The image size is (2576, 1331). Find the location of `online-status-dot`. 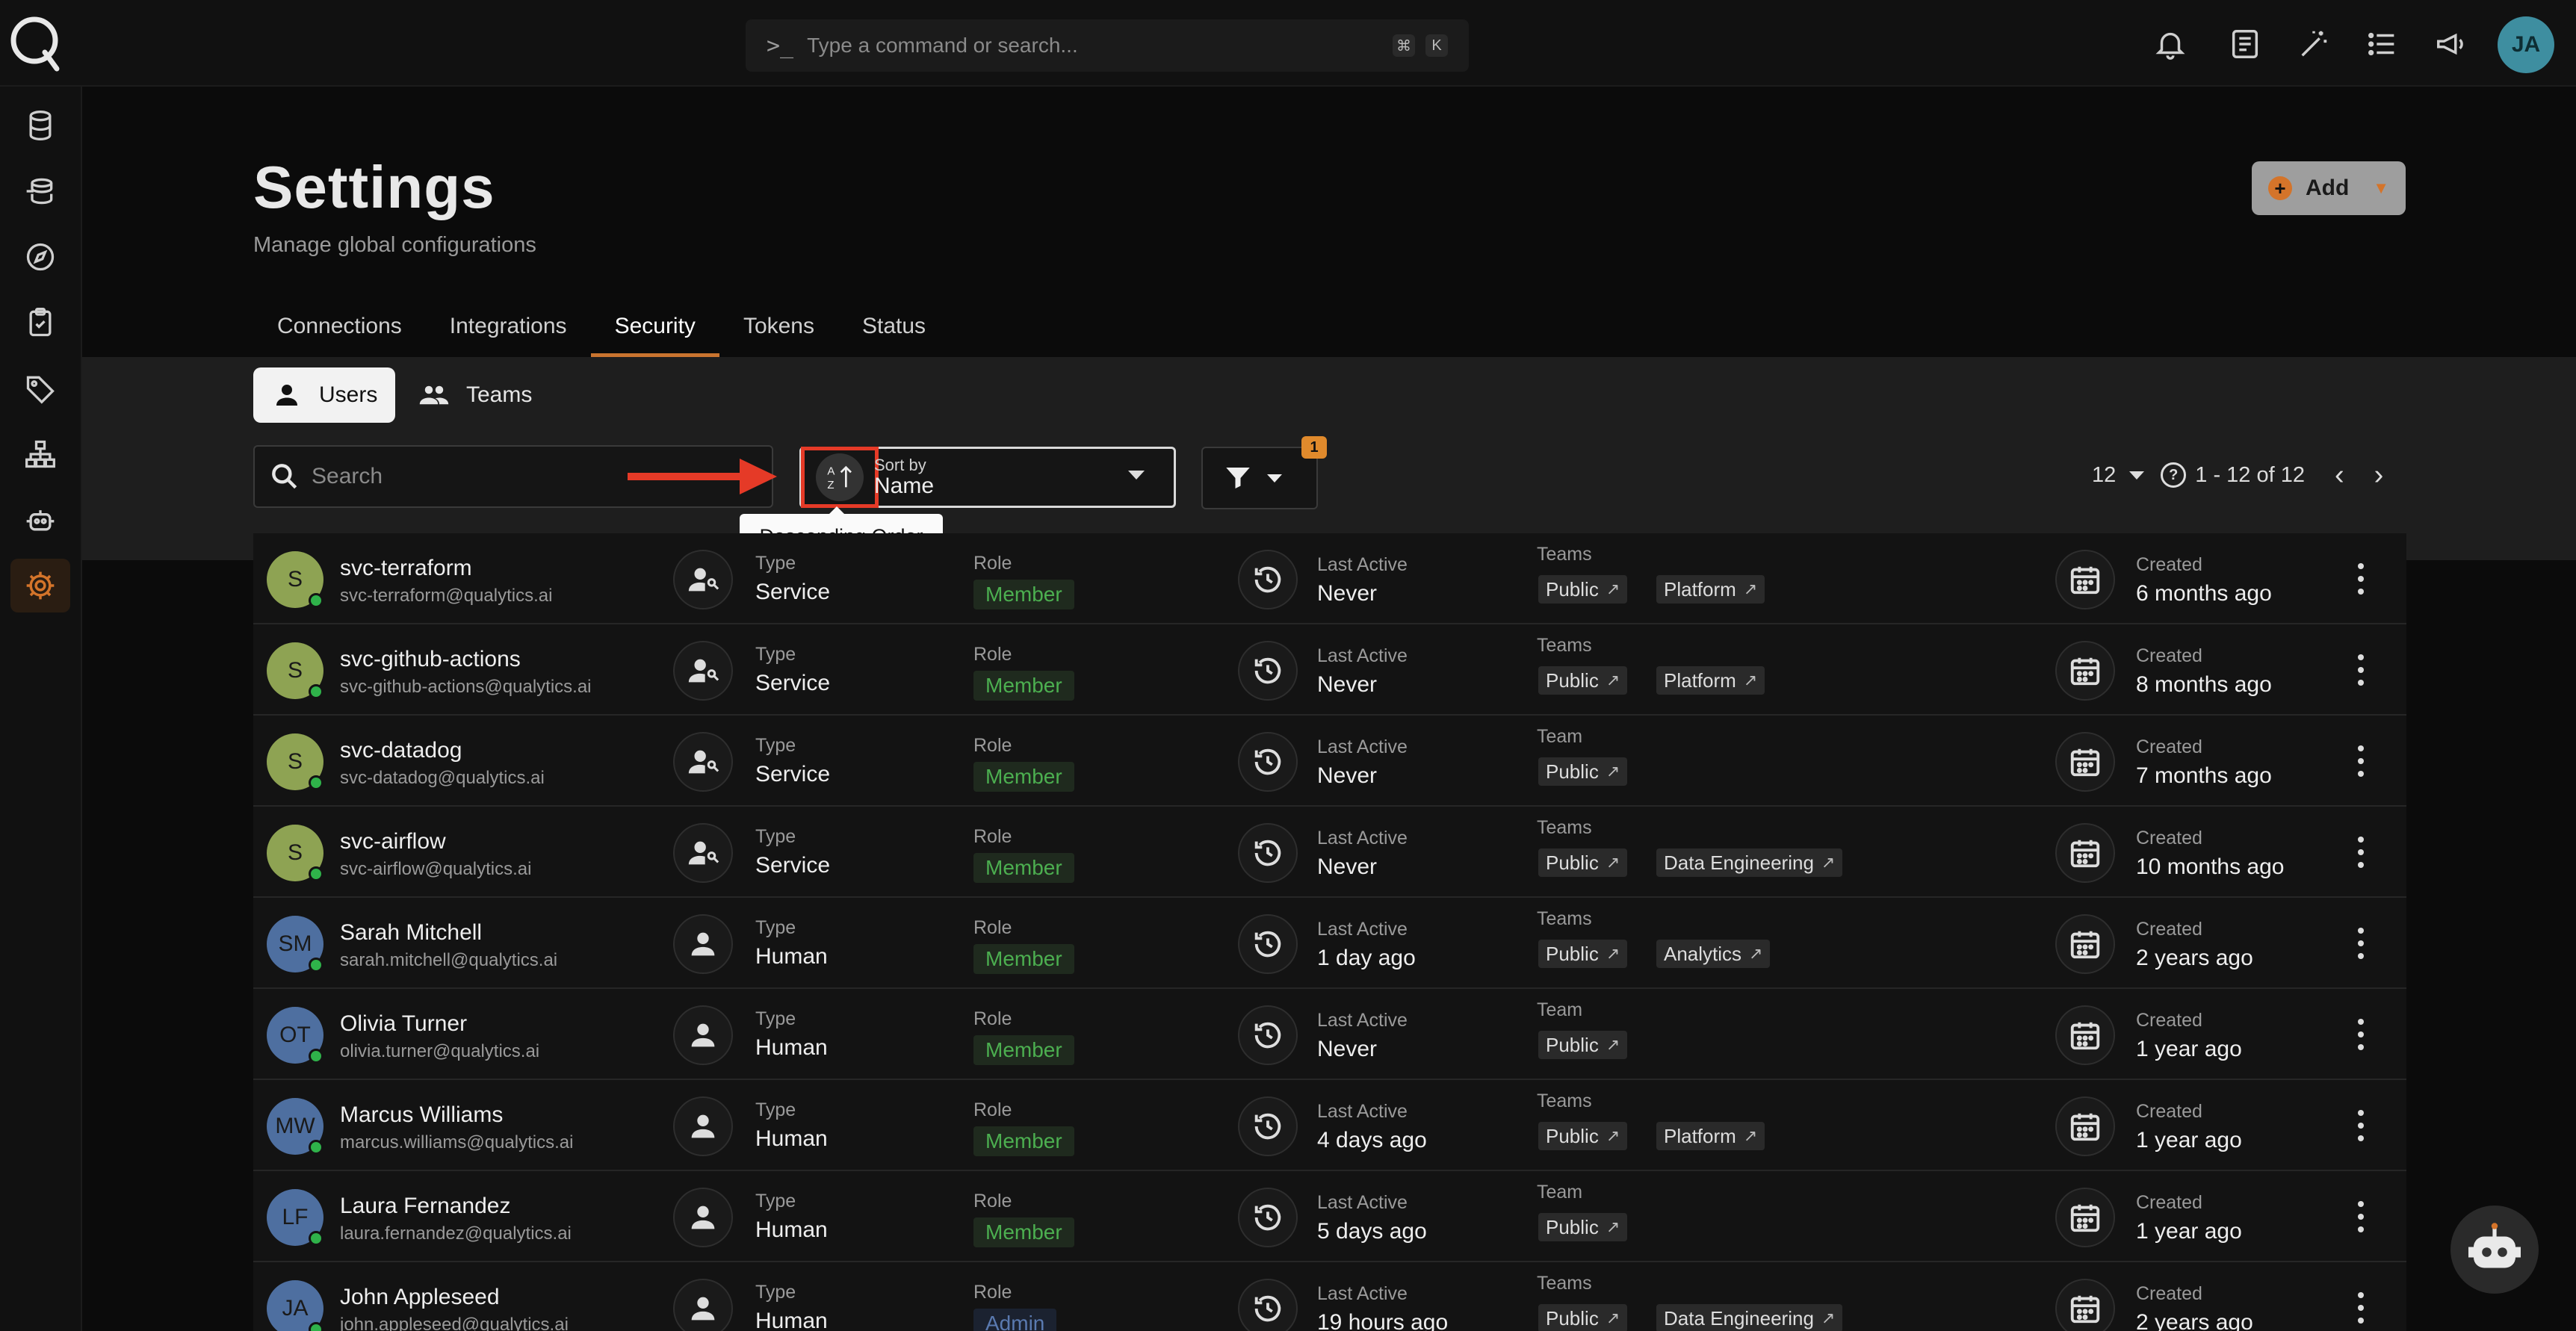

online-status-dot is located at coordinates (316, 1326).